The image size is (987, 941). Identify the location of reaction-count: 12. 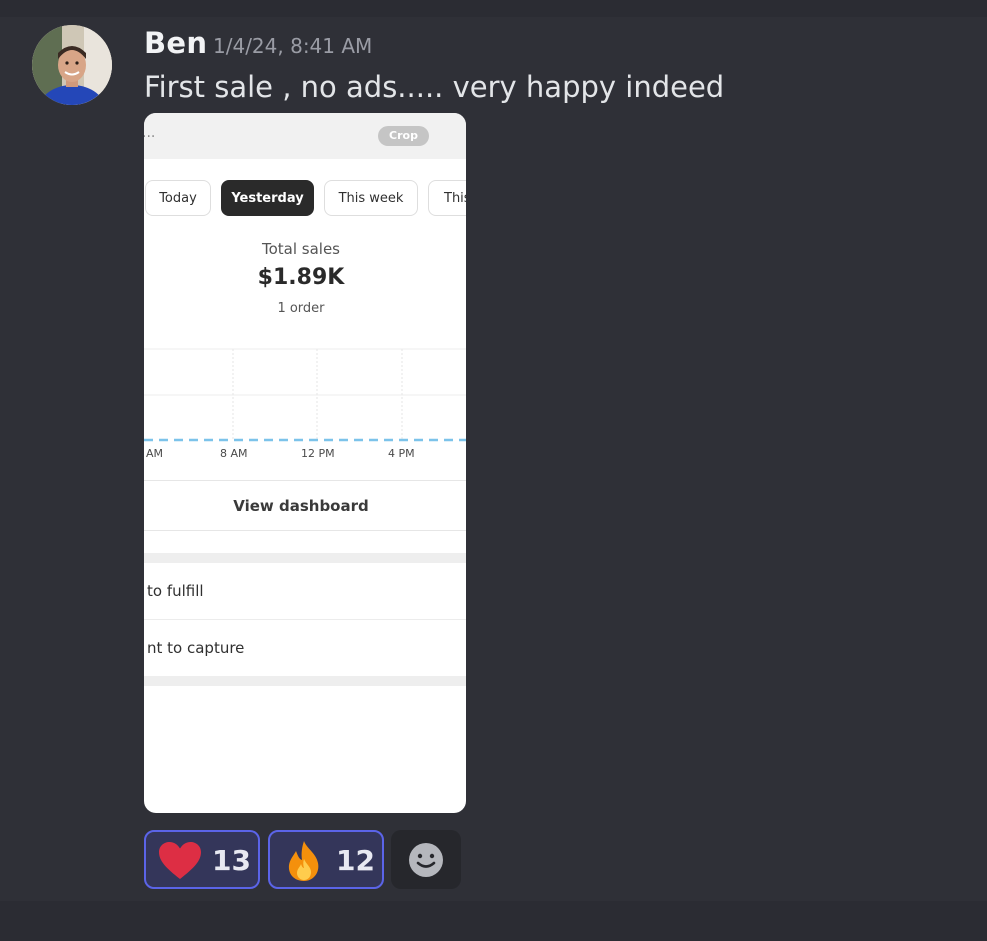
(355, 860).